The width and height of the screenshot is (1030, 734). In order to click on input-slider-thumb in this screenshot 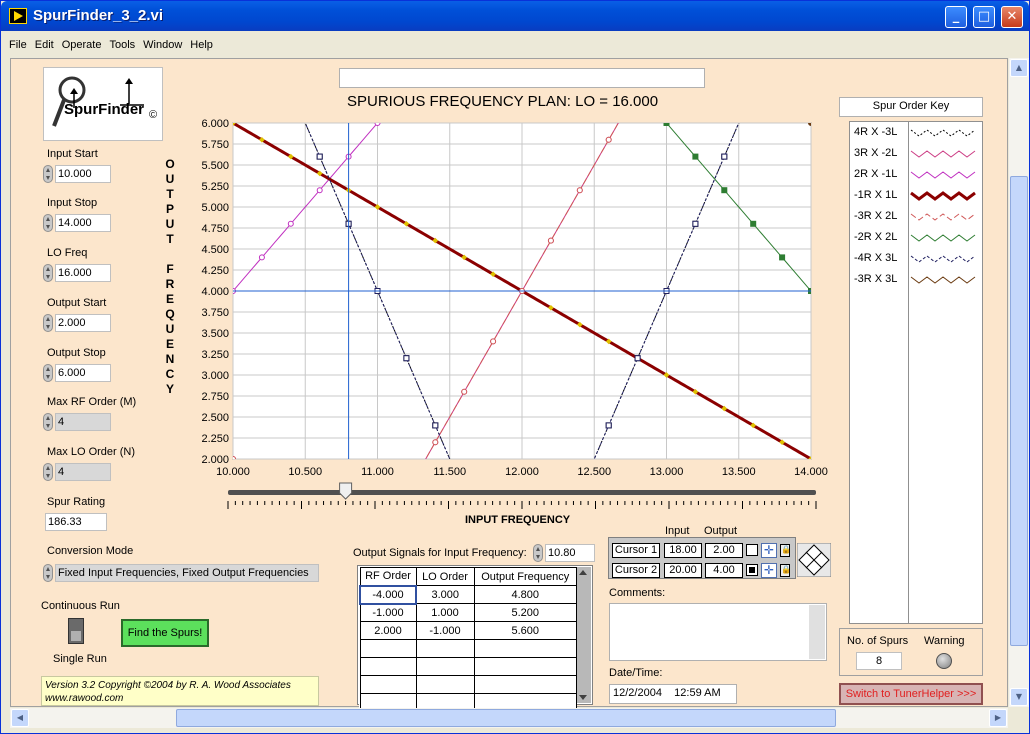, I will do `click(346, 491)`.